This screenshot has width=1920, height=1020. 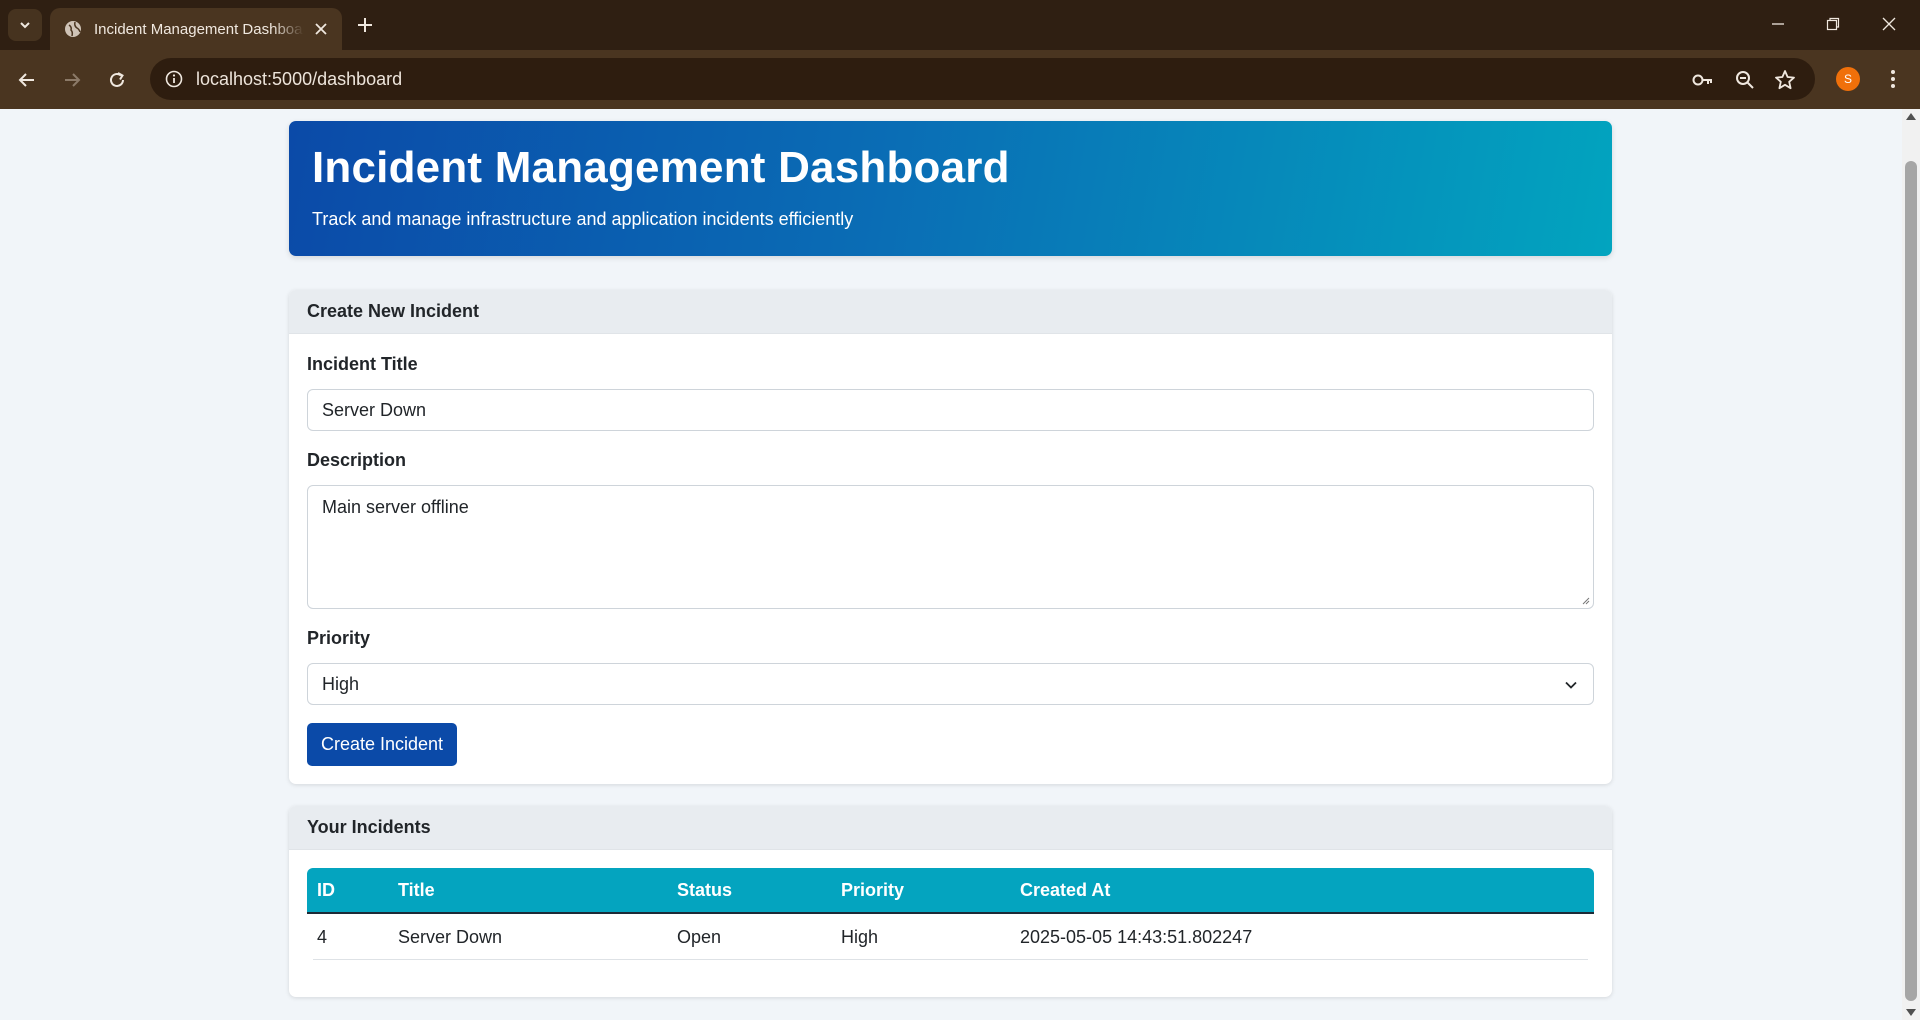 I want to click on profile-avatar: S, so click(x=1848, y=79).